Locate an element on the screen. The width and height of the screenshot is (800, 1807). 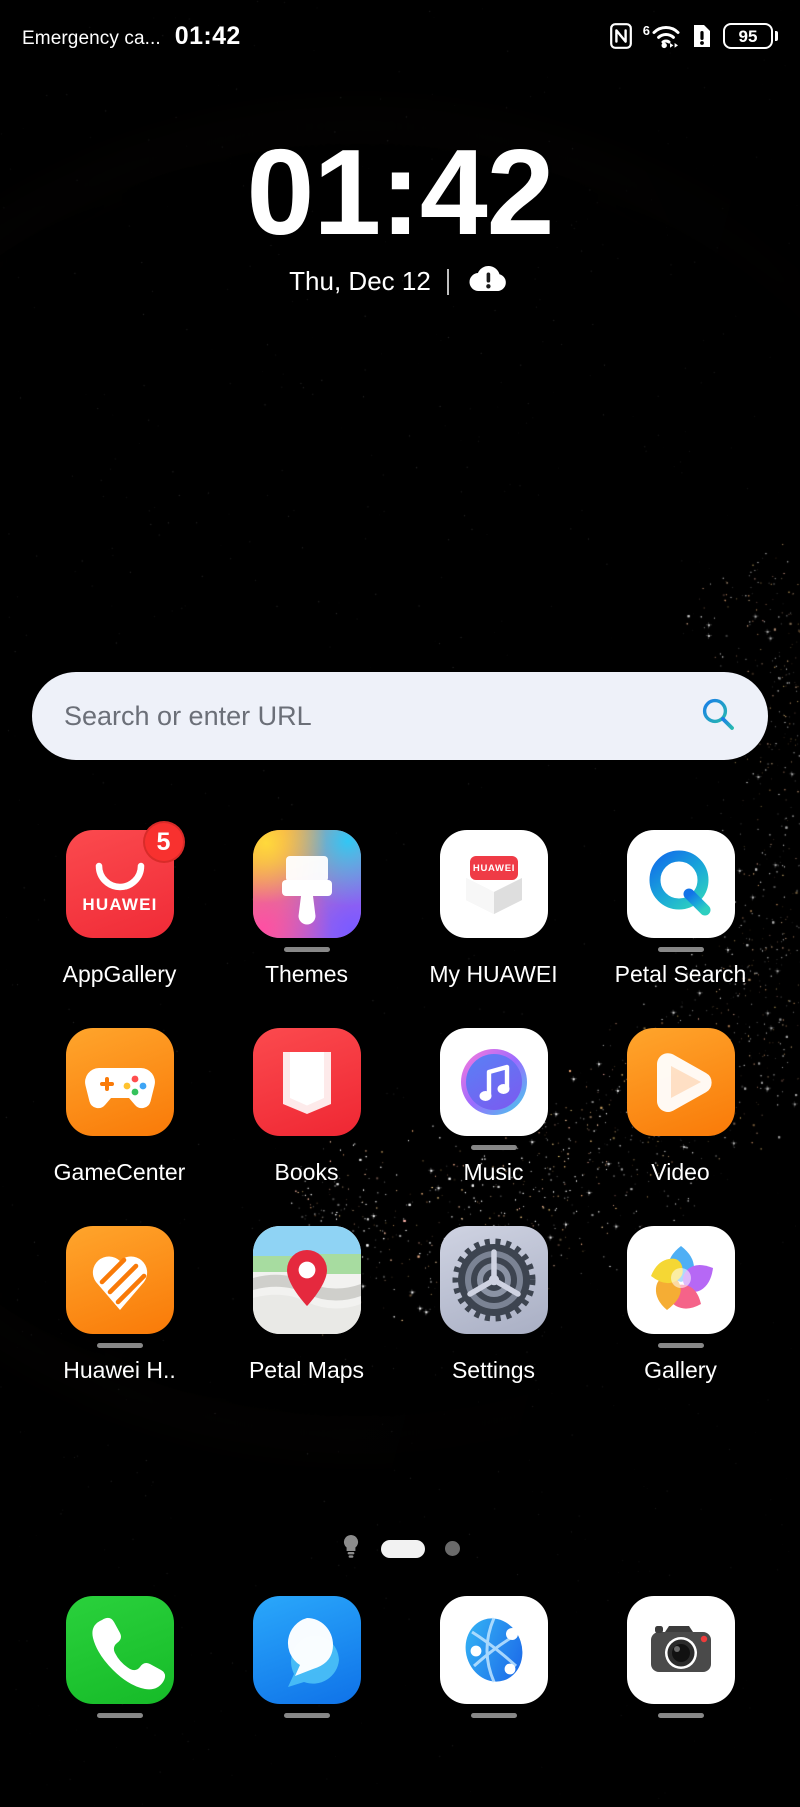
app-themes: Themes is located at coordinates (306, 909).